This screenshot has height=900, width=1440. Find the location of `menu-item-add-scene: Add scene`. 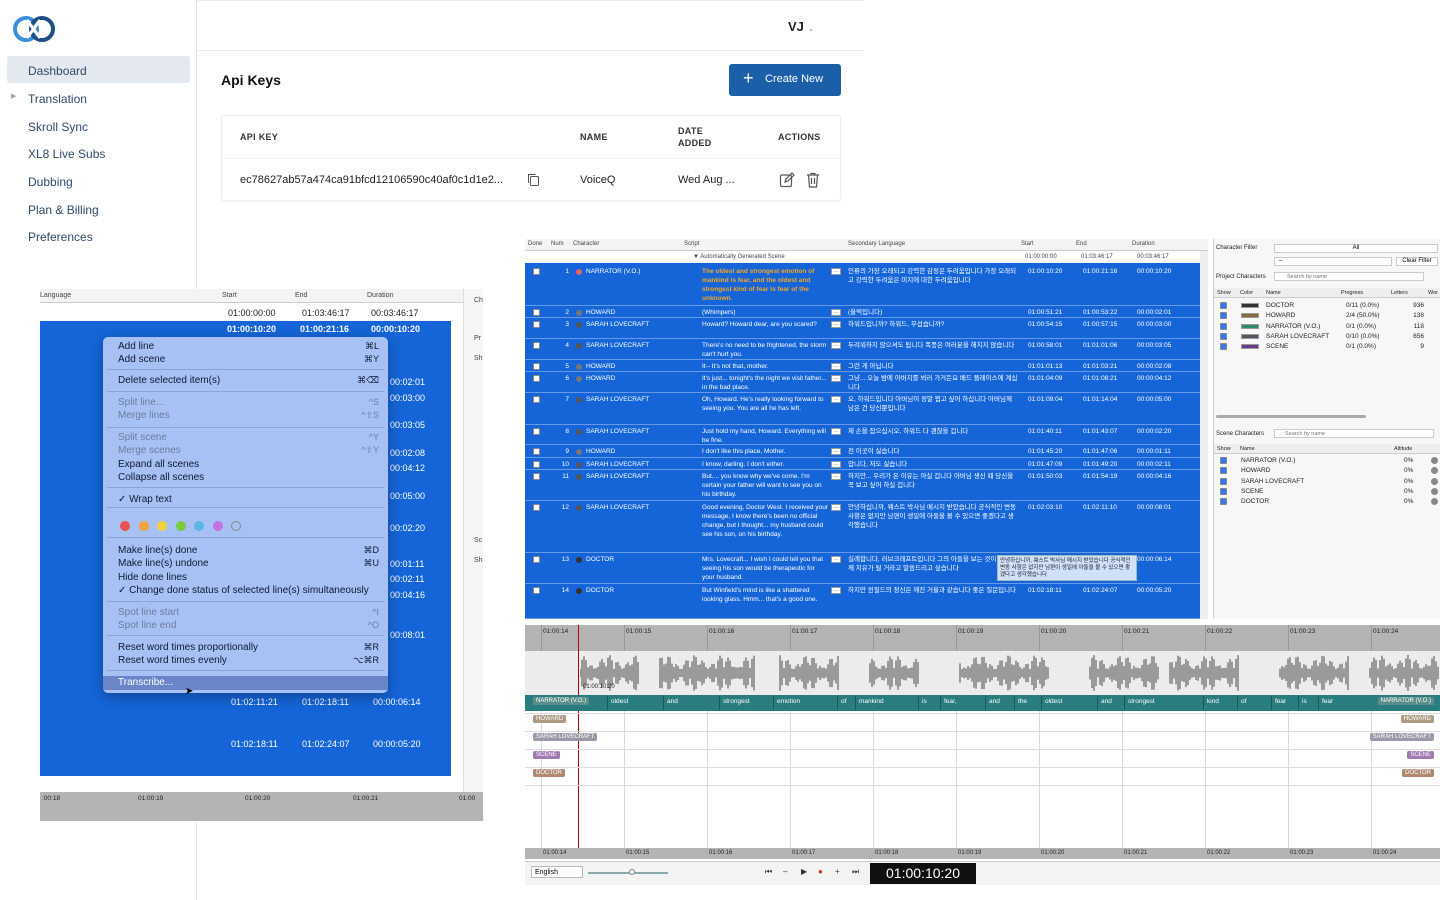

menu-item-add-scene: Add scene is located at coordinates (141, 359).